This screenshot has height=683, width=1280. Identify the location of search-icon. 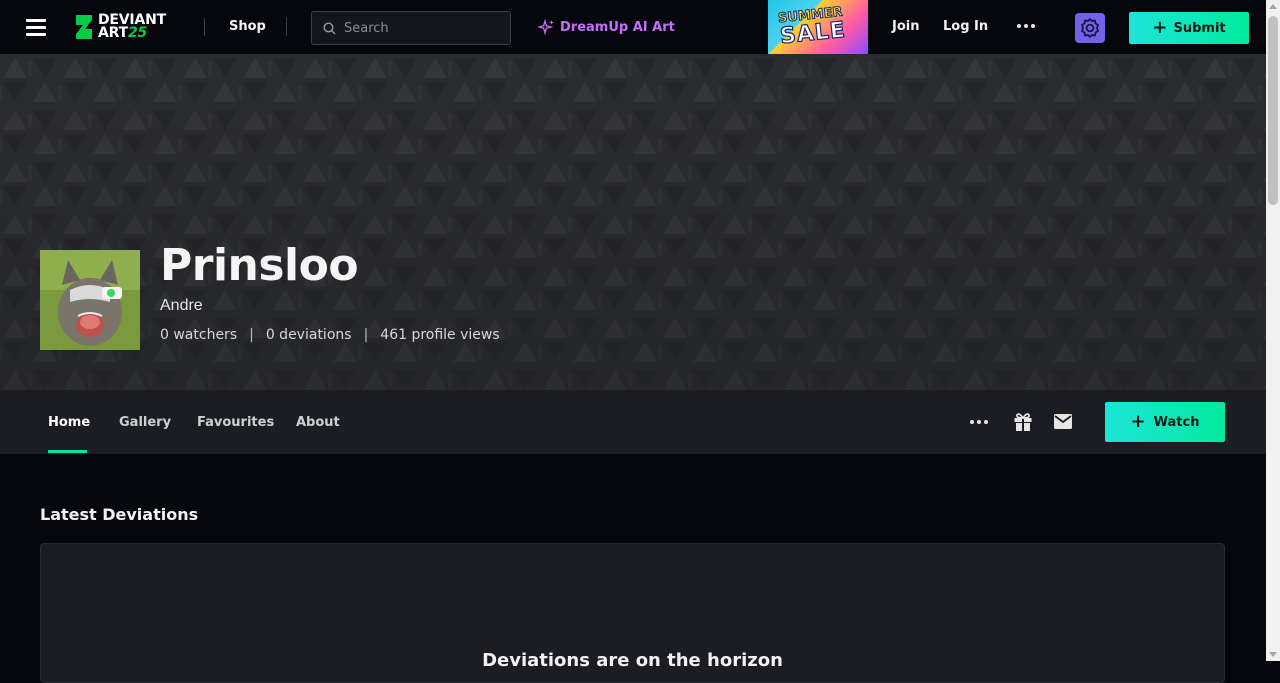
(329, 27).